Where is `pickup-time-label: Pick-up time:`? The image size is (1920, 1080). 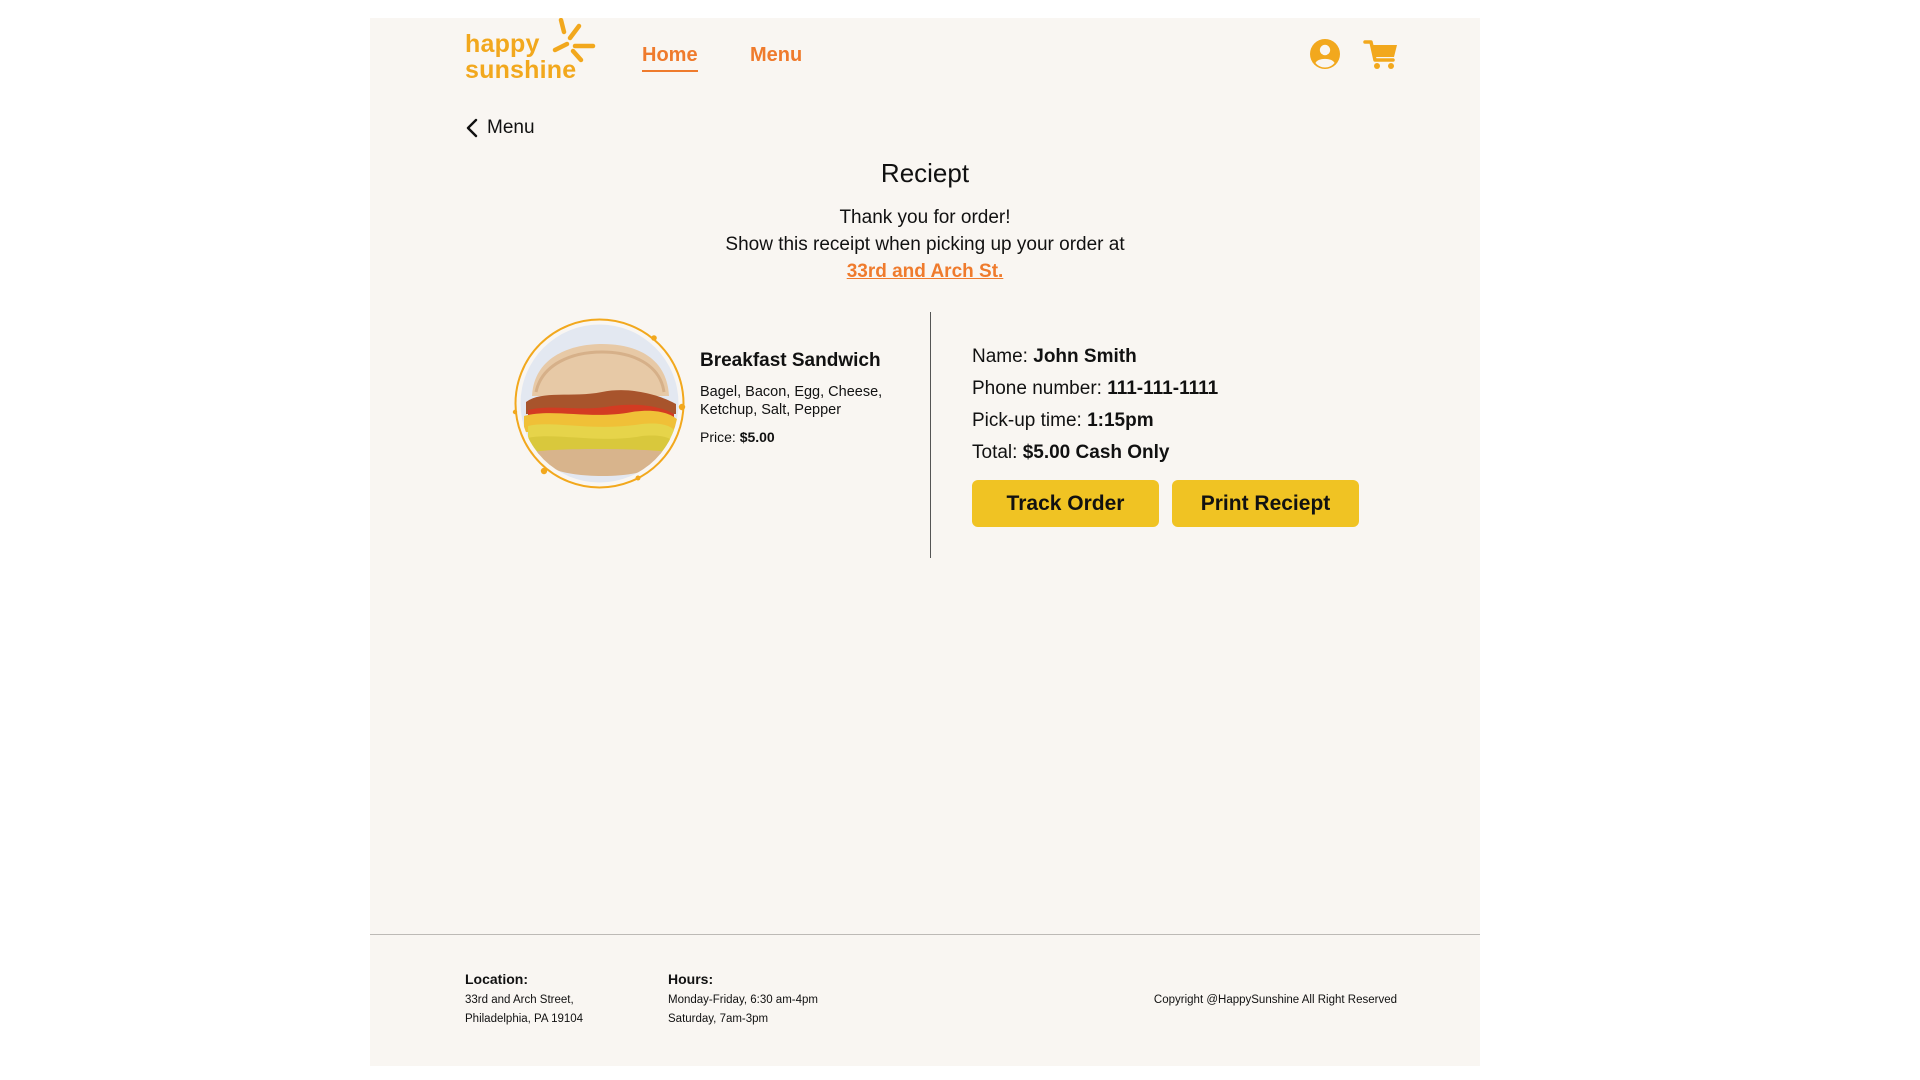 pickup-time-label: Pick-up time: is located at coordinates (1027, 420).